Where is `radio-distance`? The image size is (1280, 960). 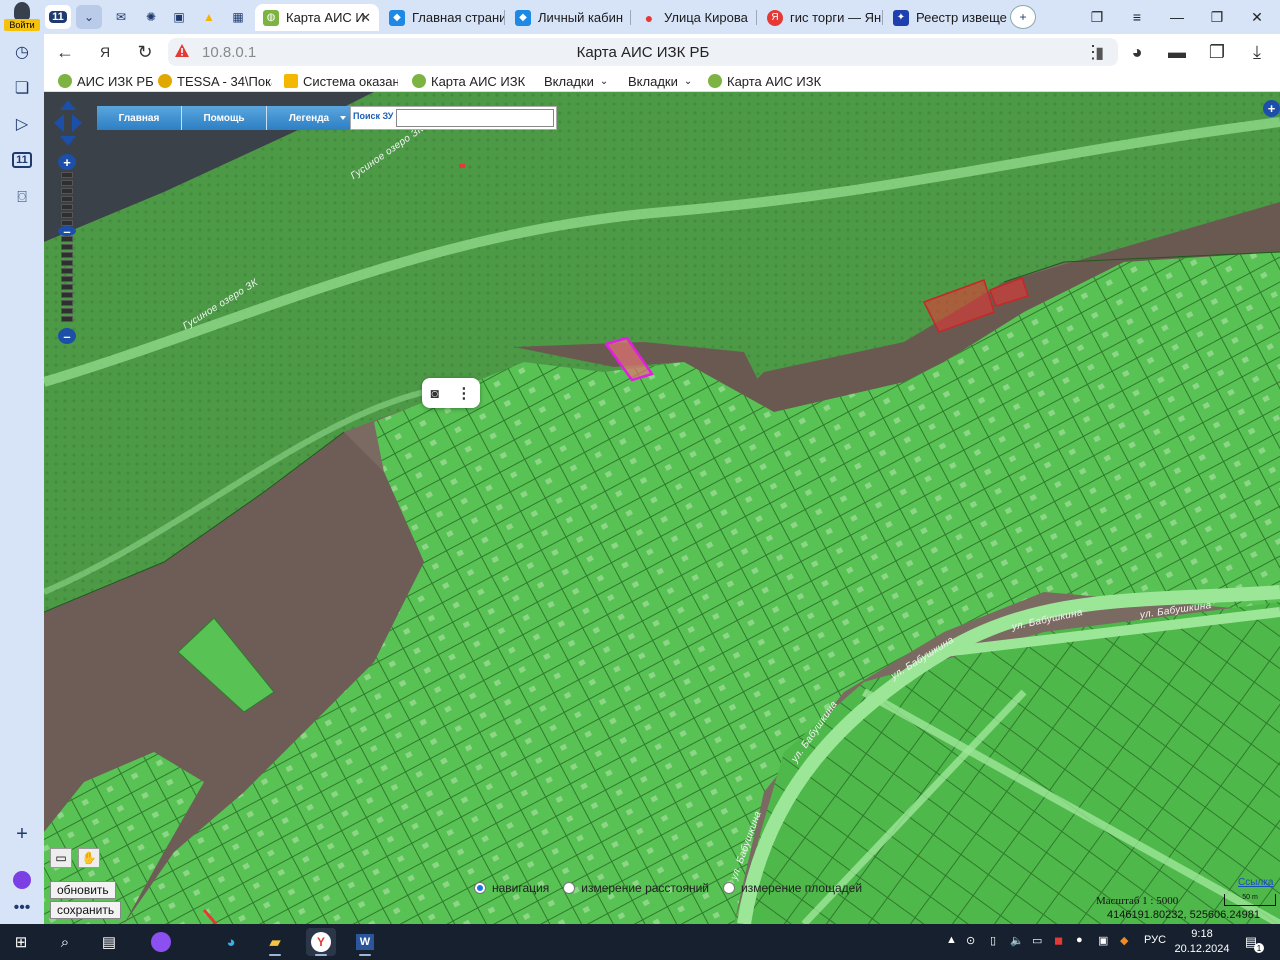
radio-distance is located at coordinates (569, 888).